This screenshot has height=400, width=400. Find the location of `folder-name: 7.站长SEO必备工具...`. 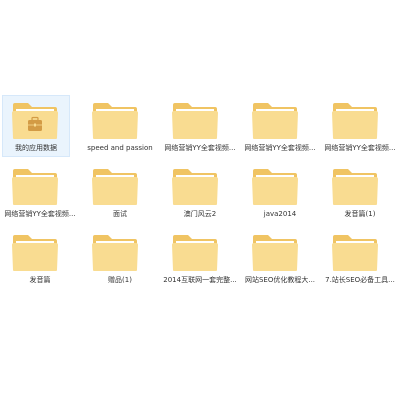

folder-name: 7.站长SEO必备工具... is located at coordinates (360, 280).